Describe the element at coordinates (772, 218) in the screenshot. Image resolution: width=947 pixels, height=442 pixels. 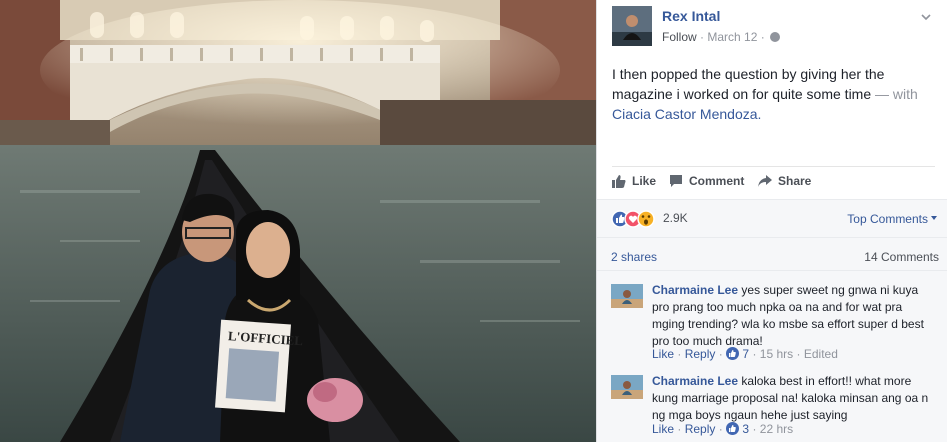
I see `reactions-bar: 2.9K Top Comments` at that location.